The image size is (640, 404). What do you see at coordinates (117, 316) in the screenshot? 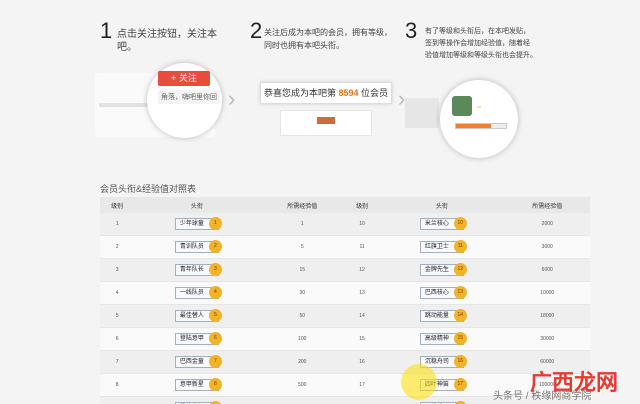
I see `level-cell: 5` at bounding box center [117, 316].